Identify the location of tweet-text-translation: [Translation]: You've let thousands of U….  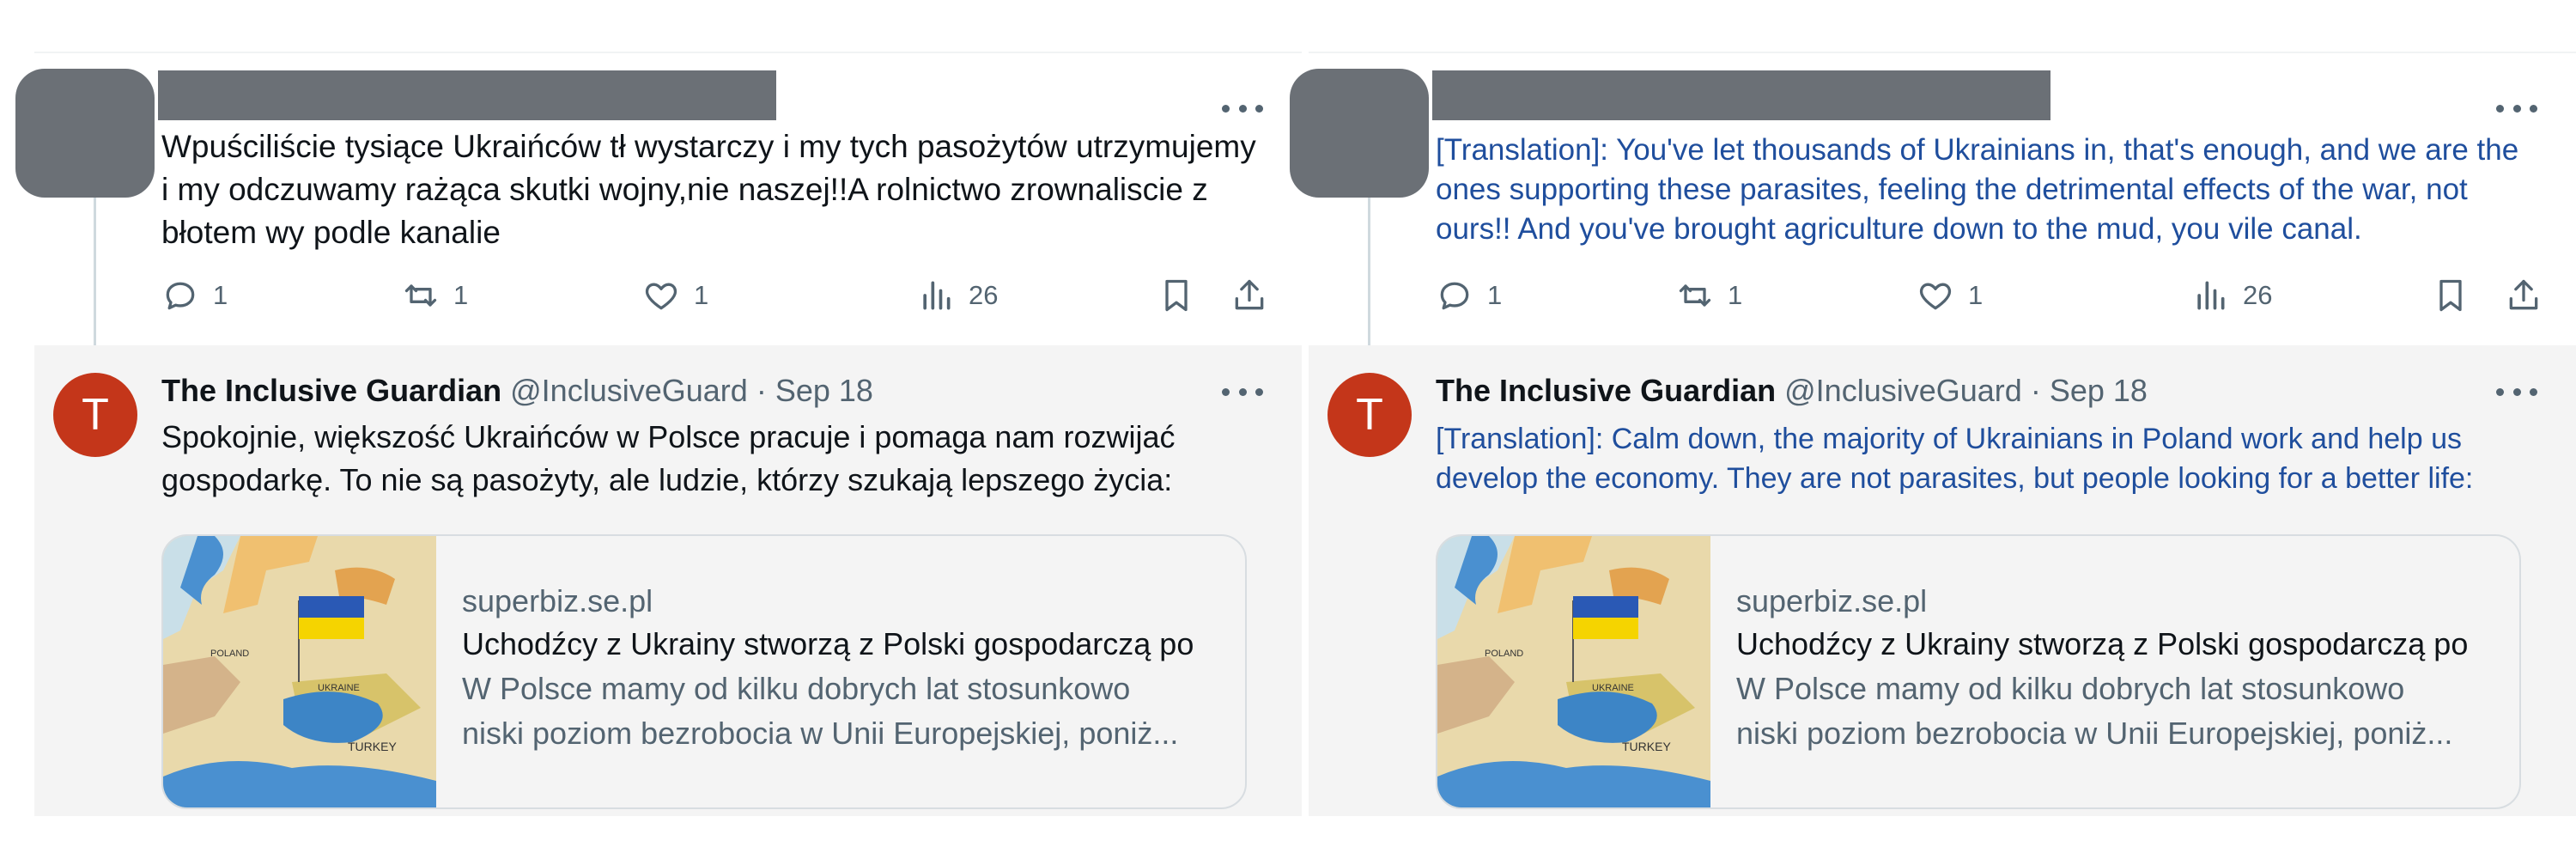
(1977, 189).